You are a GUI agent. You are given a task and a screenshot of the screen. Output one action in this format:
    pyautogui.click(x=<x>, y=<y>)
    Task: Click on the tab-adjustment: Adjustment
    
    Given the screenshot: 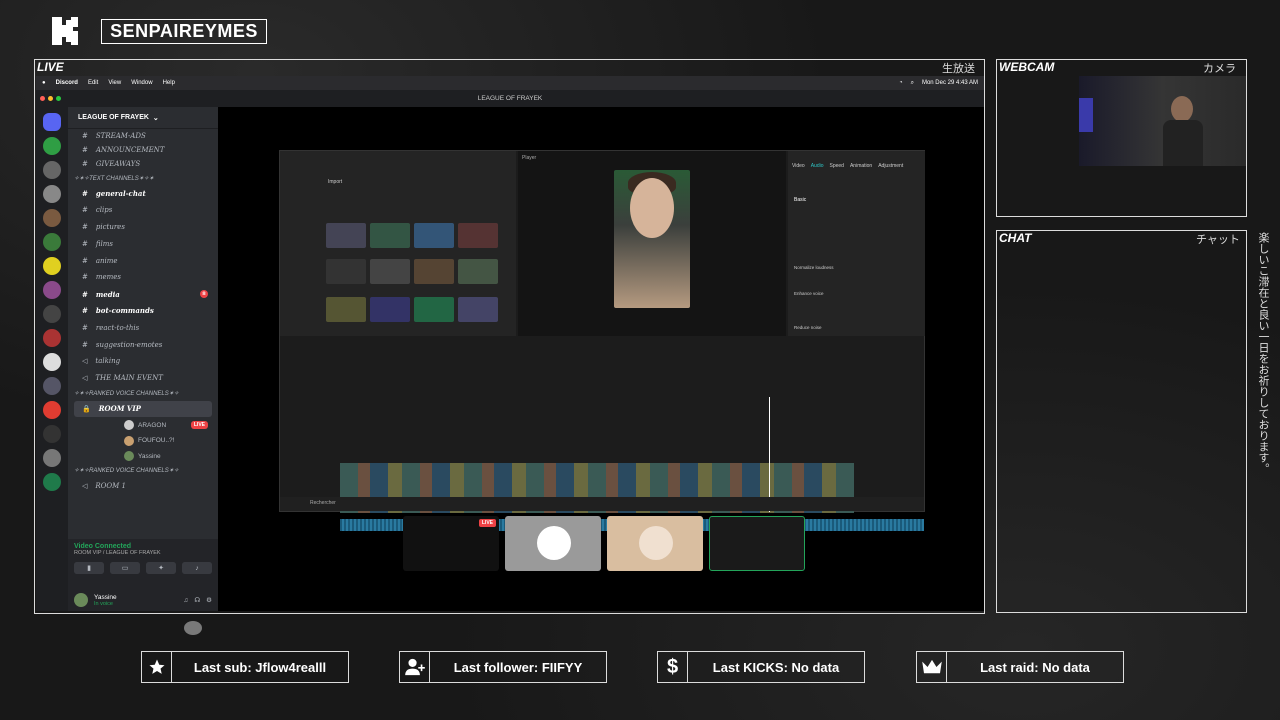 What is the action you would take?
    pyautogui.click(x=890, y=166)
    